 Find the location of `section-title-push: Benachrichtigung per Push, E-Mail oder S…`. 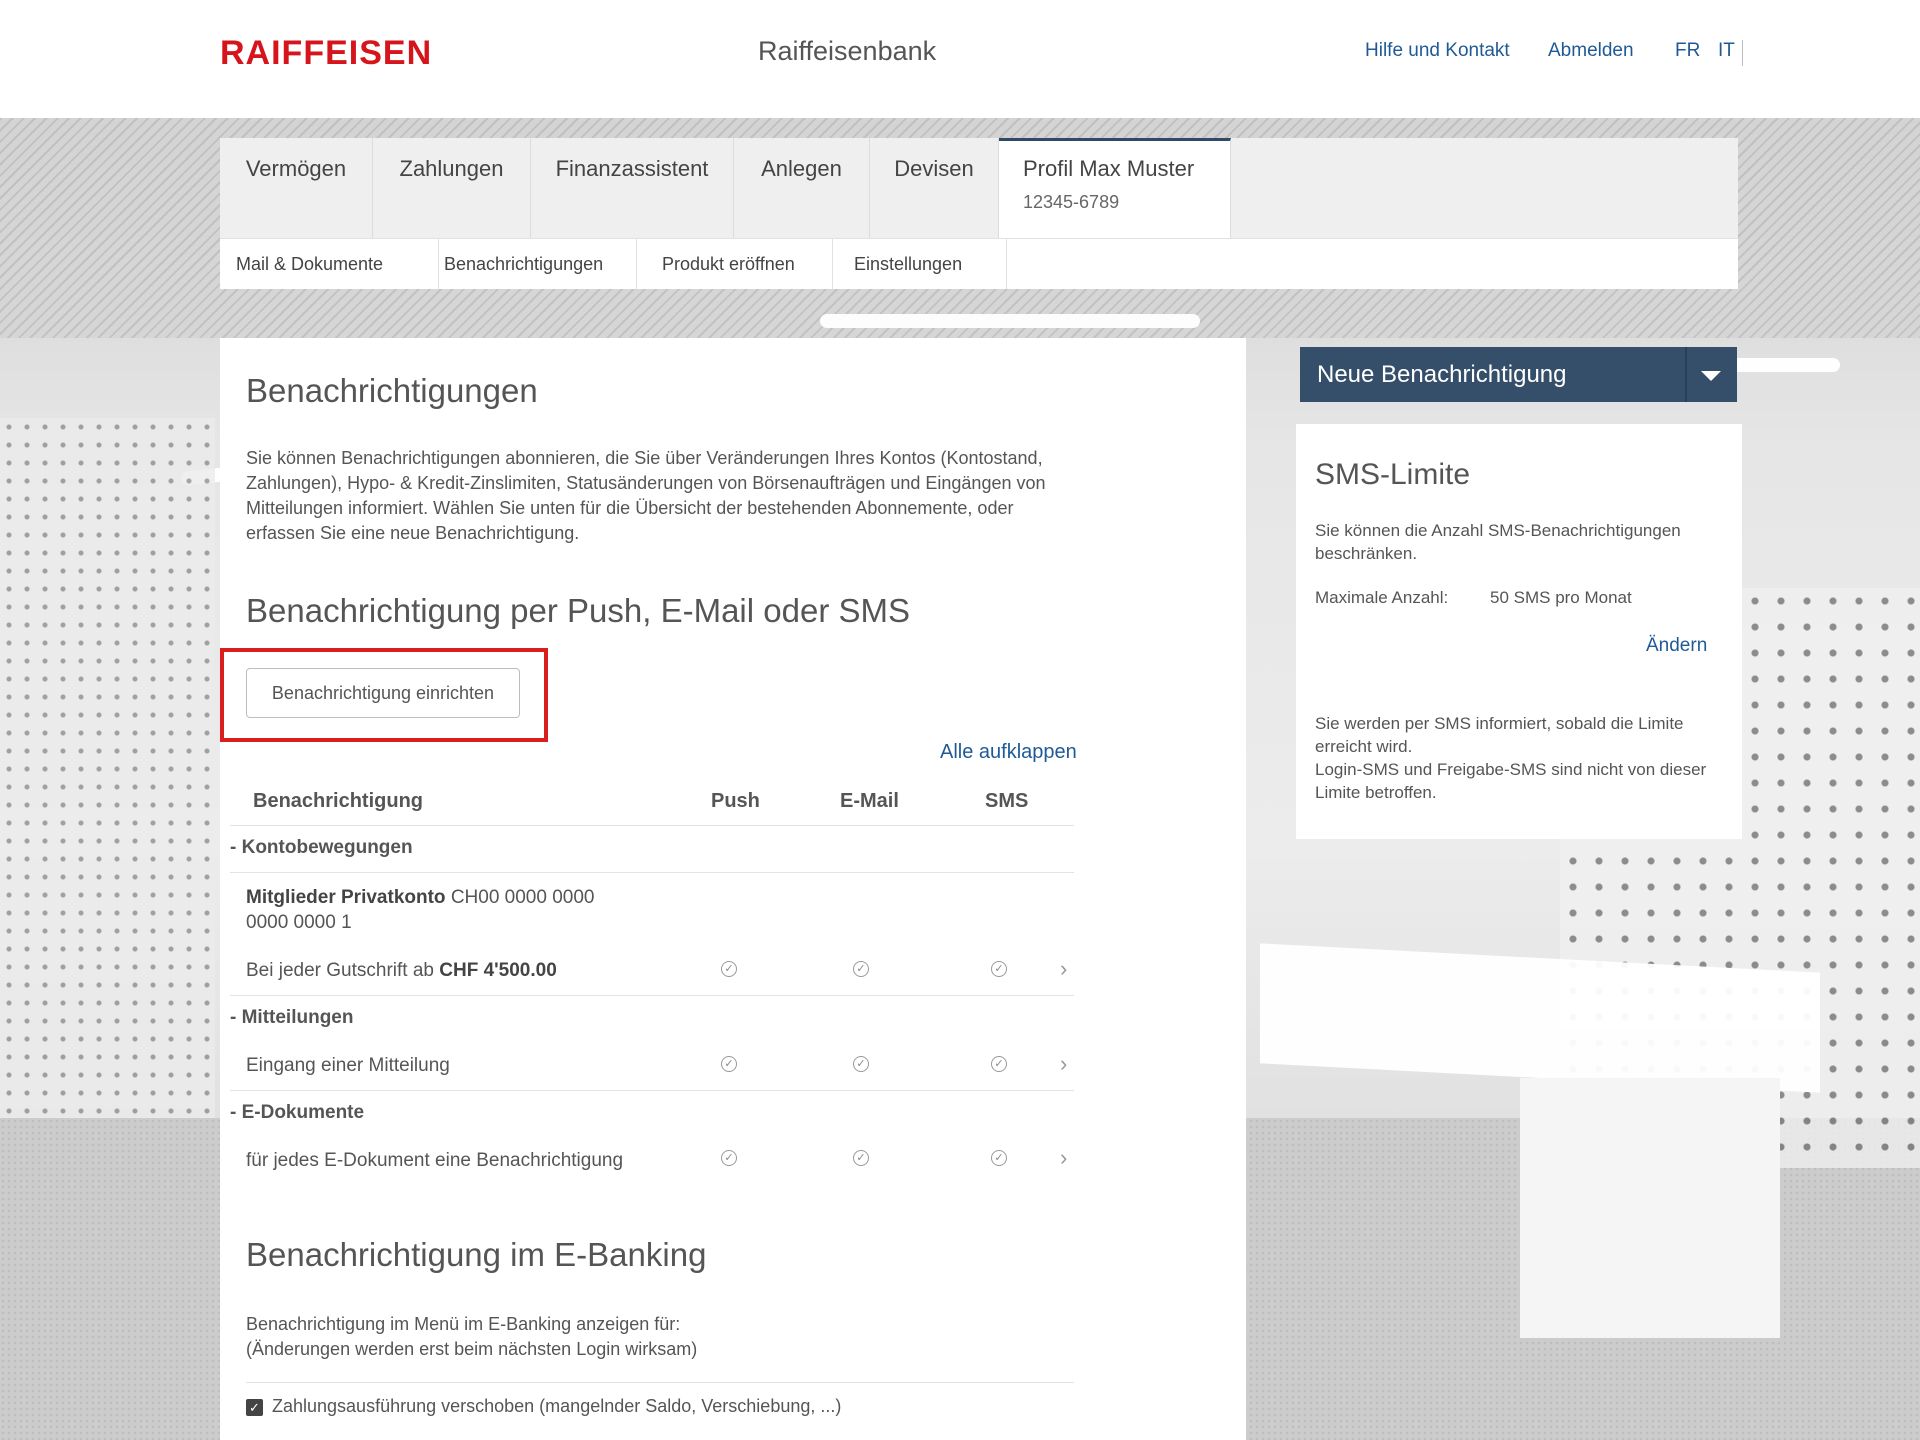

section-title-push: Benachrichtigung per Push, E-Mail oder S… is located at coordinates (578, 610).